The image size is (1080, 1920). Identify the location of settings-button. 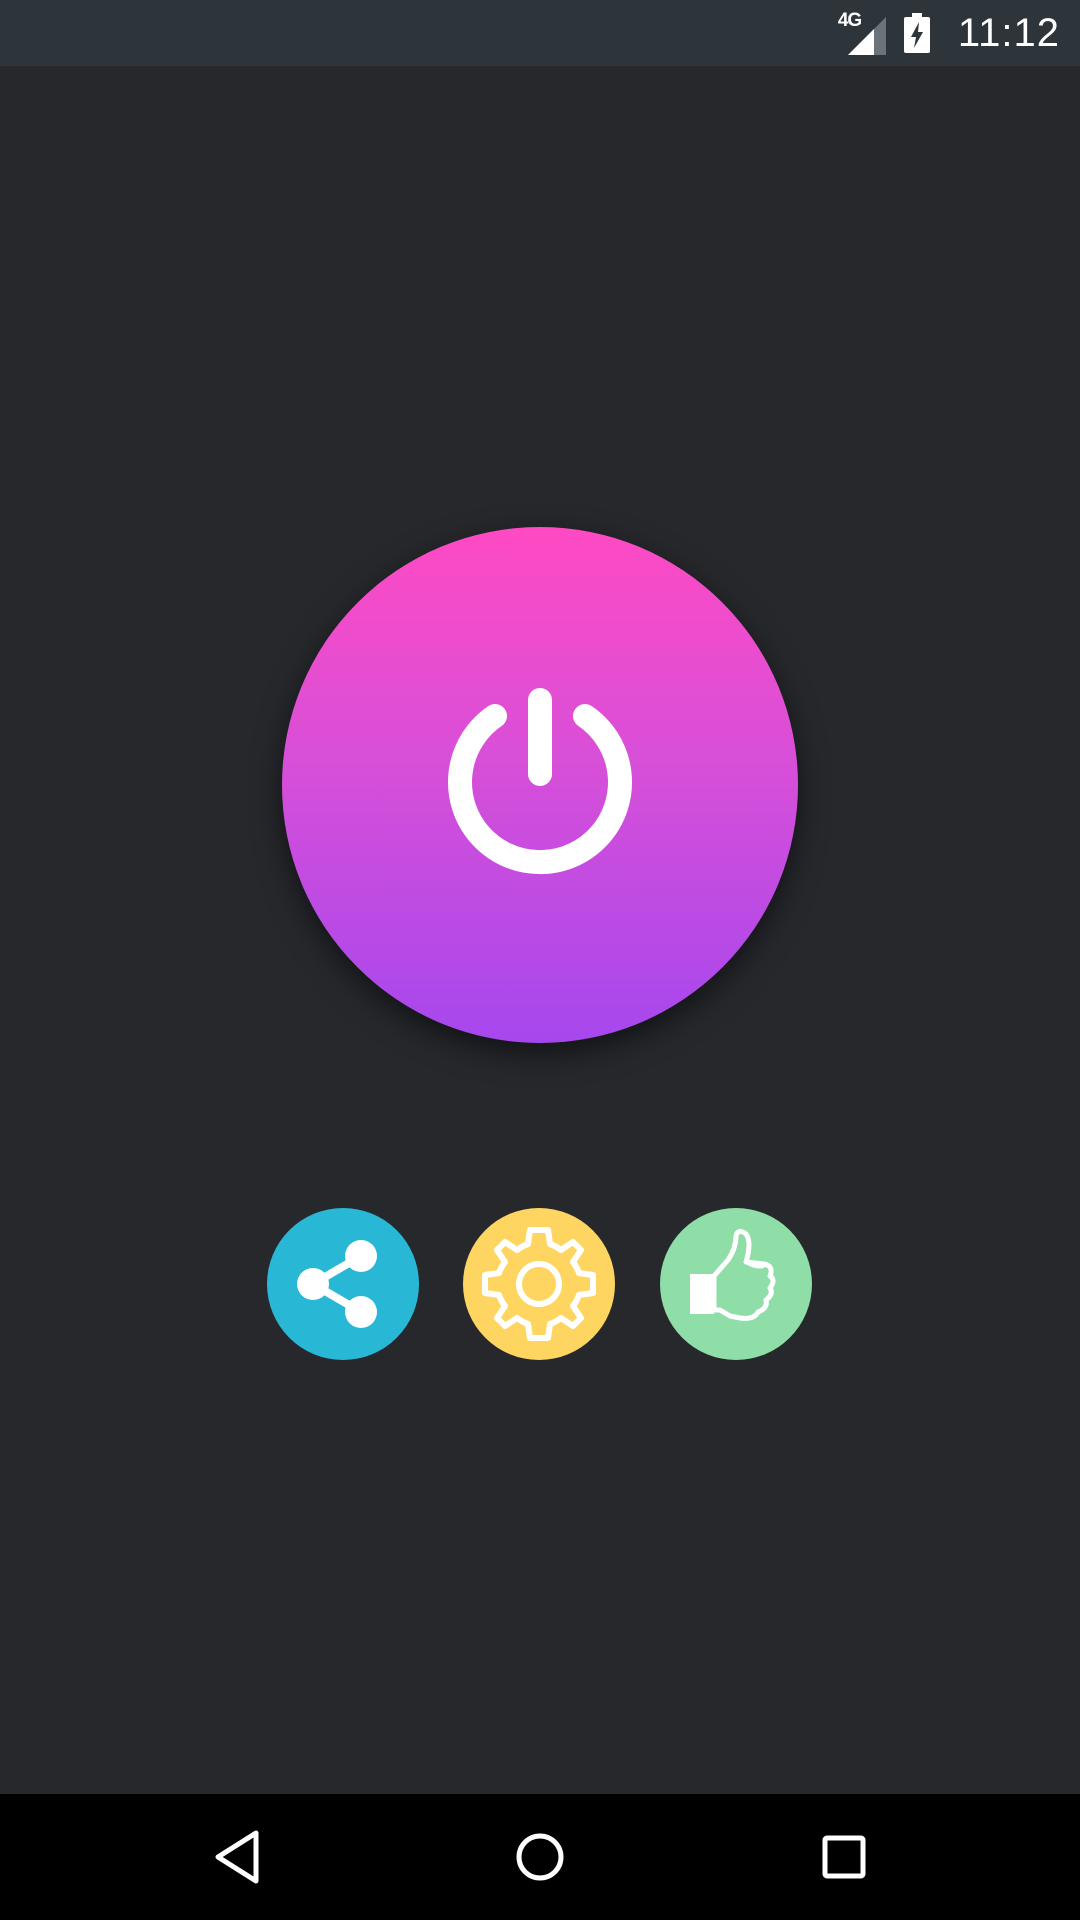
(539, 1284).